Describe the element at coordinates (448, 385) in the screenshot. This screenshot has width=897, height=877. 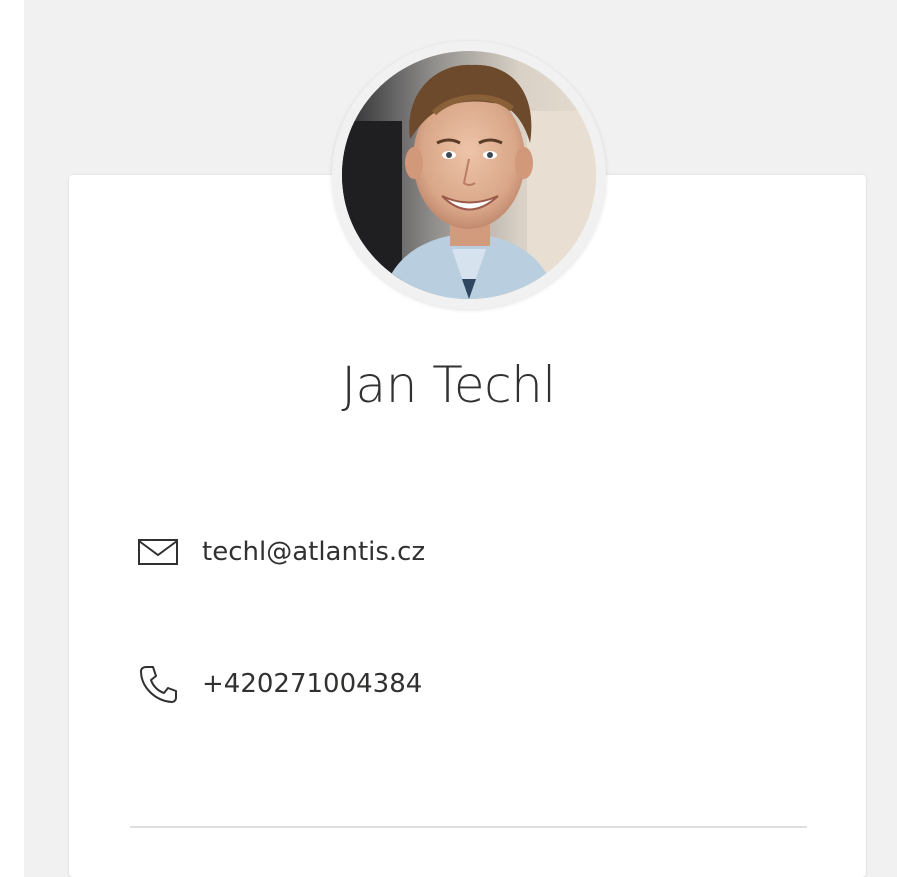
I see `profile-name: Jan Techl` at that location.